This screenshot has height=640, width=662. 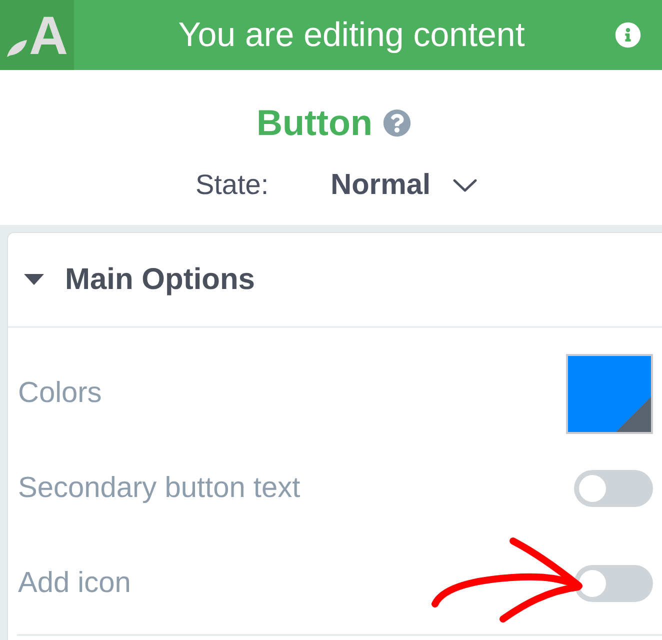 What do you see at coordinates (232, 185) in the screenshot?
I see `state-label: State:` at bounding box center [232, 185].